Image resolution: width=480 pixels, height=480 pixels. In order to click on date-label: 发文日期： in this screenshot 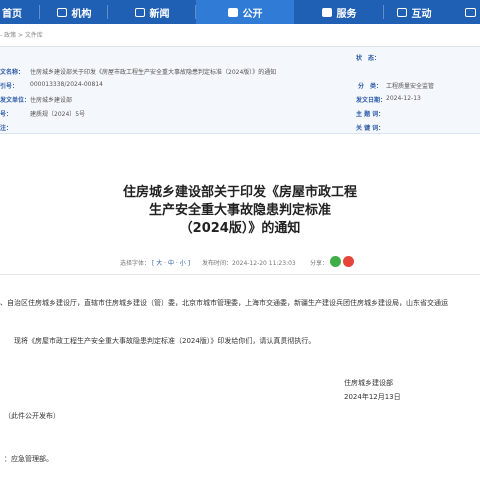, I will do `click(371, 100)`.